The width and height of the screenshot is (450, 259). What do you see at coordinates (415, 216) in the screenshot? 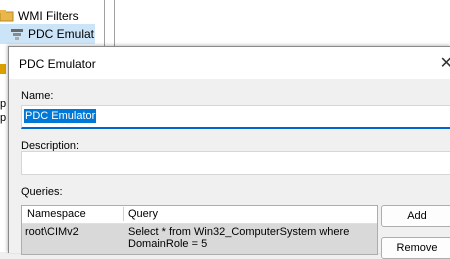
I see `add-button: Add` at bounding box center [415, 216].